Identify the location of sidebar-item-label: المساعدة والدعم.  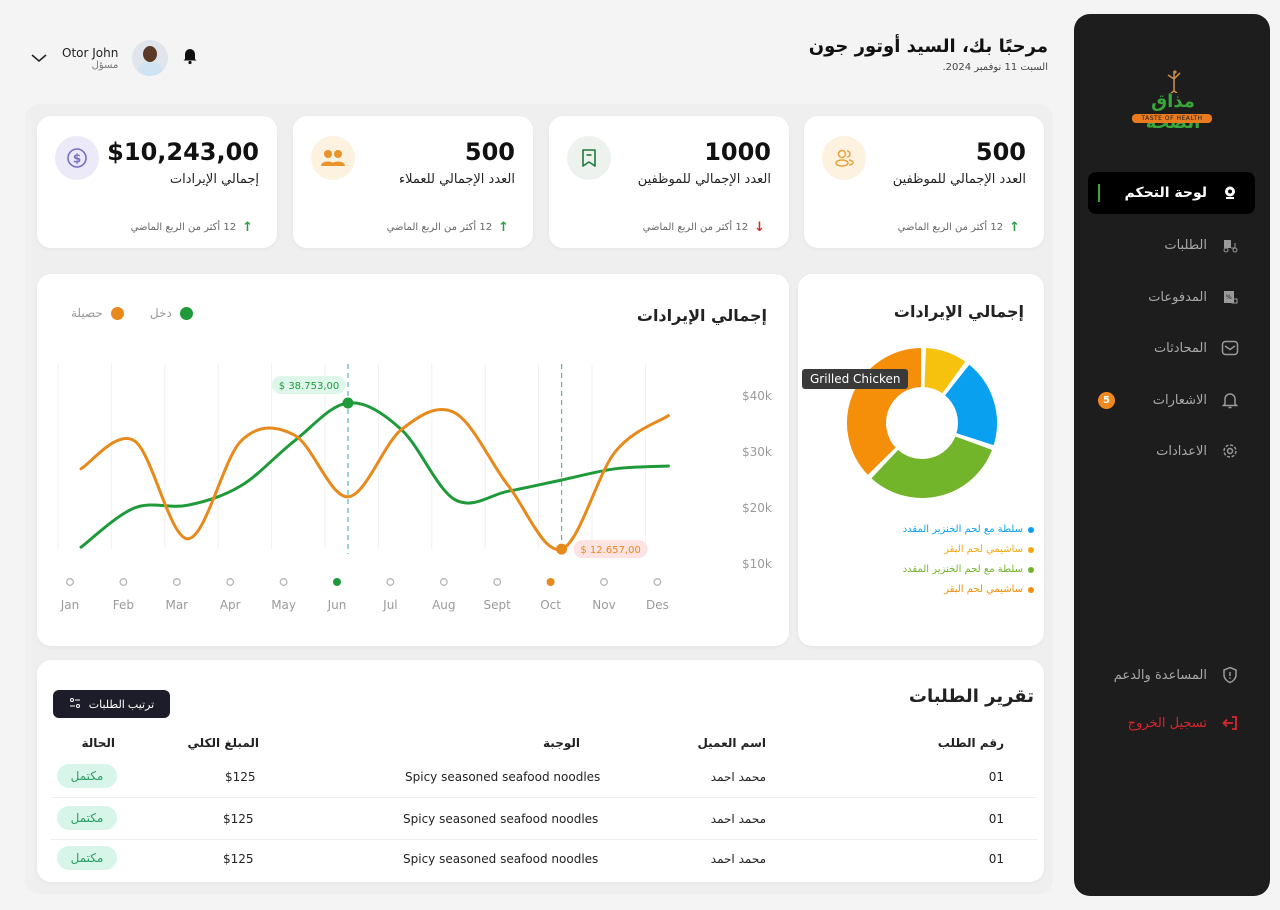
(1160, 675).